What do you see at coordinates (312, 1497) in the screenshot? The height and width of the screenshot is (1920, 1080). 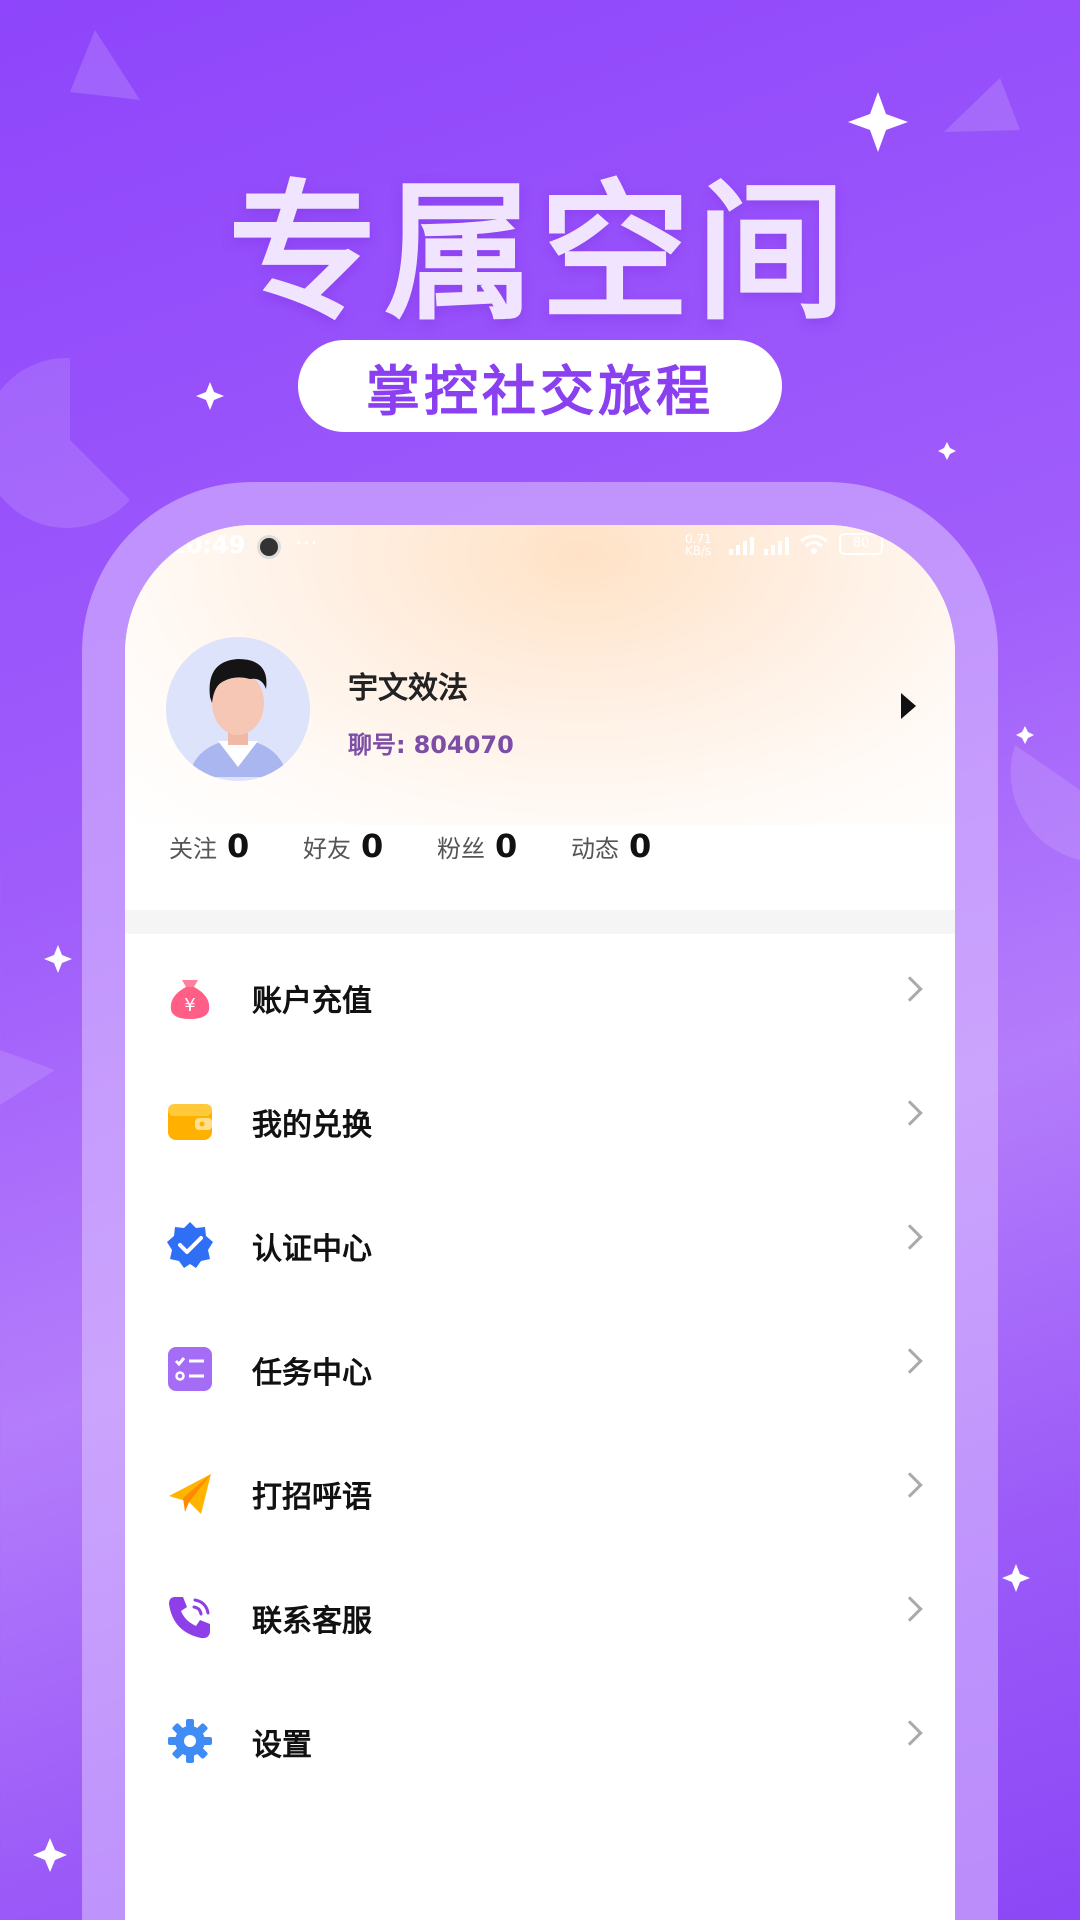 I see `menu-item-label: 打招呼语` at bounding box center [312, 1497].